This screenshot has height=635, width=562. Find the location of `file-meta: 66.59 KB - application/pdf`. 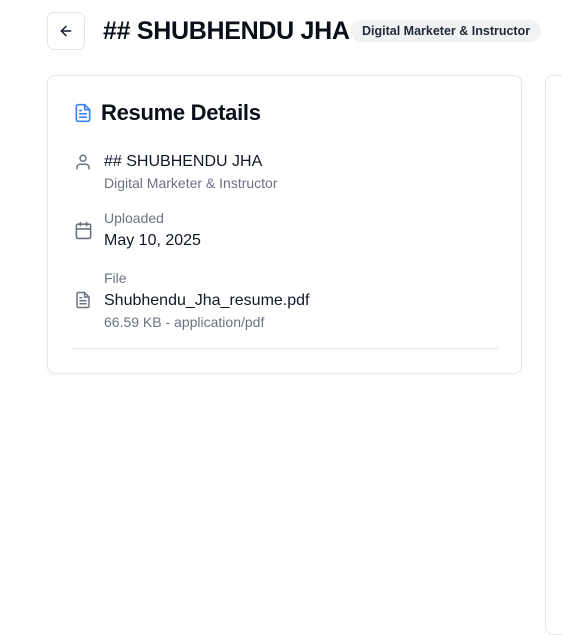

file-meta: 66.59 KB - application/pdf is located at coordinates (184, 322).